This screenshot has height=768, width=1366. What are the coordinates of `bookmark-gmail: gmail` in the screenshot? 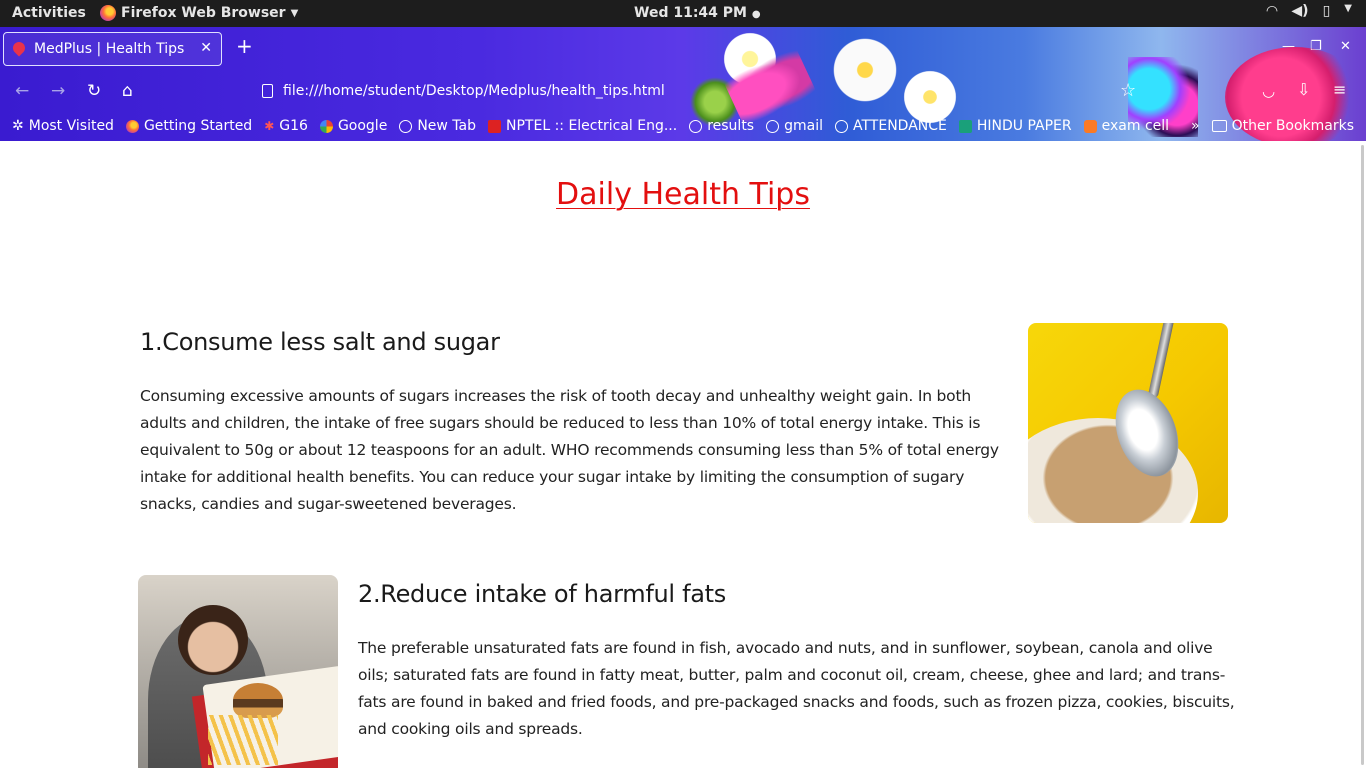 It's located at (794, 126).